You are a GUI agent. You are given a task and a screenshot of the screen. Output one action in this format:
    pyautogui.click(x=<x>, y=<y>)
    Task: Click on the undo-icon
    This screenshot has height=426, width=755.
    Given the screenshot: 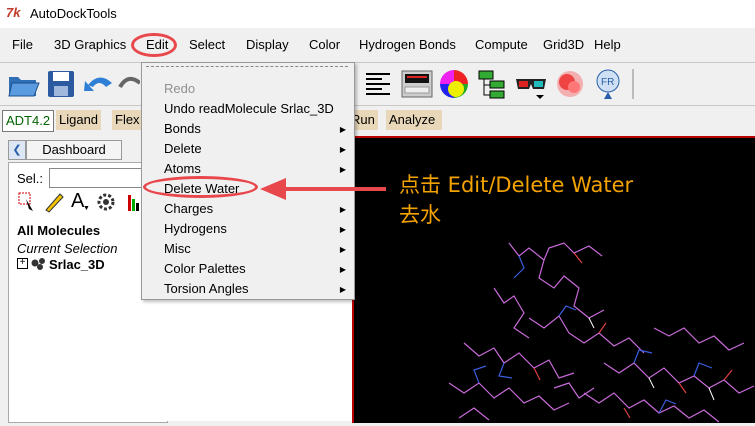 What is the action you would take?
    pyautogui.click(x=99, y=84)
    